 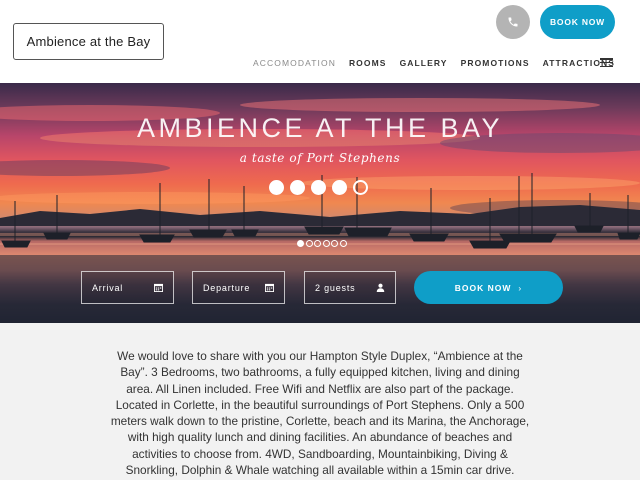 I want to click on nav-item-gallery: GALLERY, so click(x=424, y=63).